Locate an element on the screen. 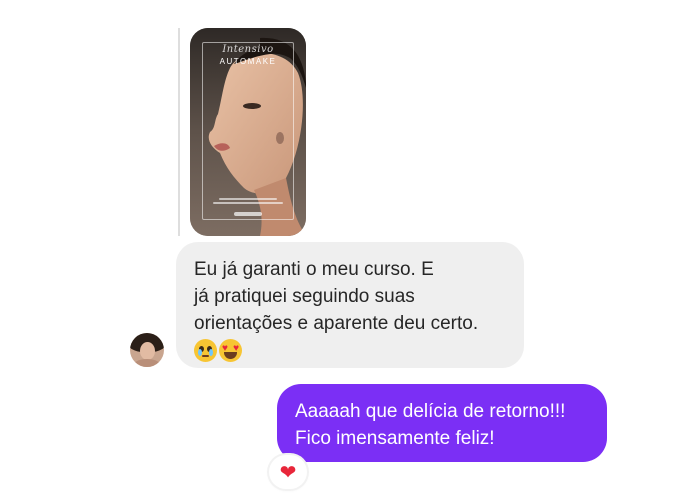 The image size is (700, 500). story-script-title: Intensivo is located at coordinates (248, 49).